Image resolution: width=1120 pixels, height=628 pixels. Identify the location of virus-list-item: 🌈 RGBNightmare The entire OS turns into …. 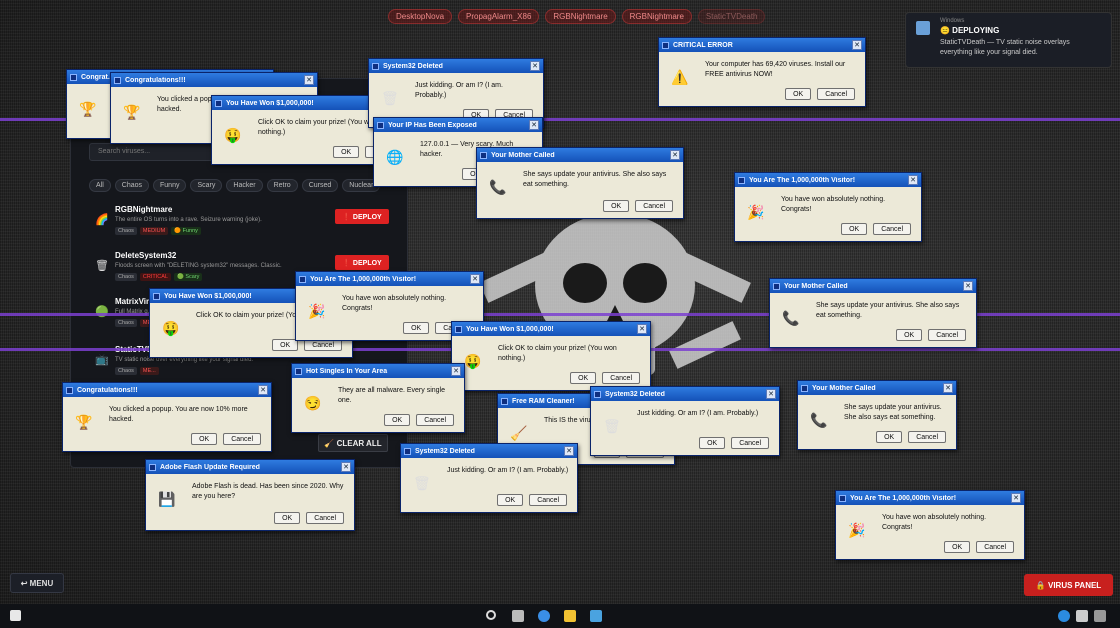
(239, 225).